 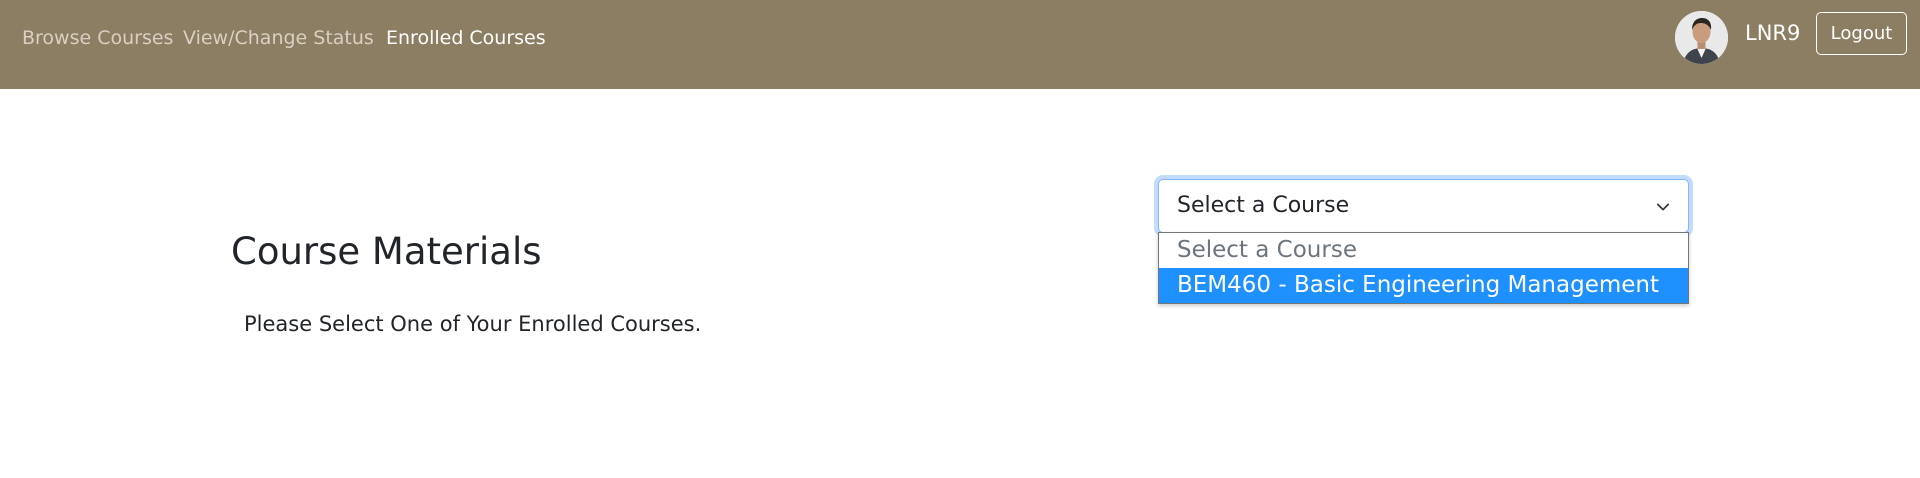 I want to click on logout-button: Logout, so click(x=1861, y=33).